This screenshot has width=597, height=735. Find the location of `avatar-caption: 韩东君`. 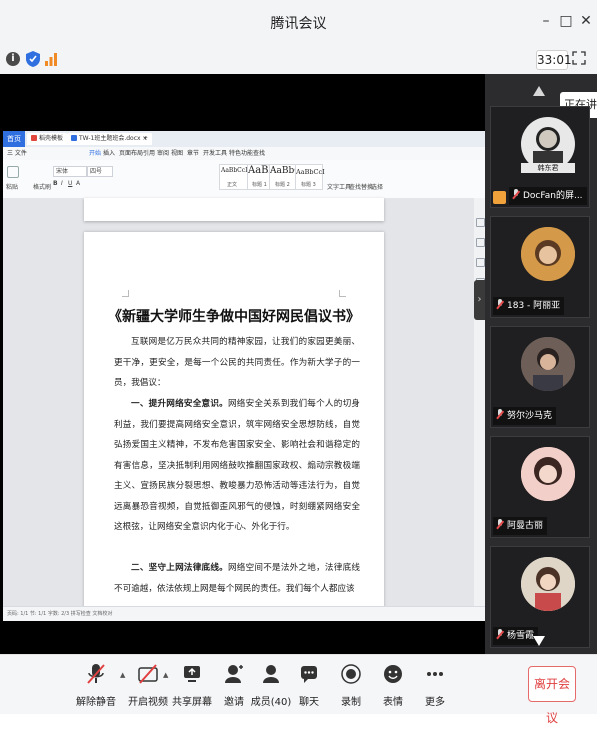

avatar-caption: 韩东君 is located at coordinates (548, 168).